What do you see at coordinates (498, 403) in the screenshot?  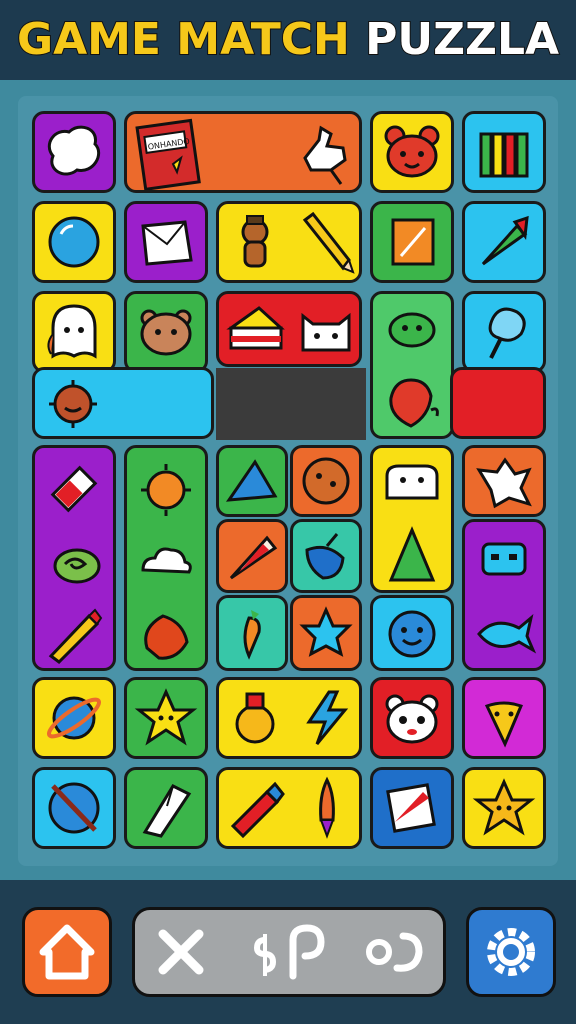 I see `tile-red-block` at bounding box center [498, 403].